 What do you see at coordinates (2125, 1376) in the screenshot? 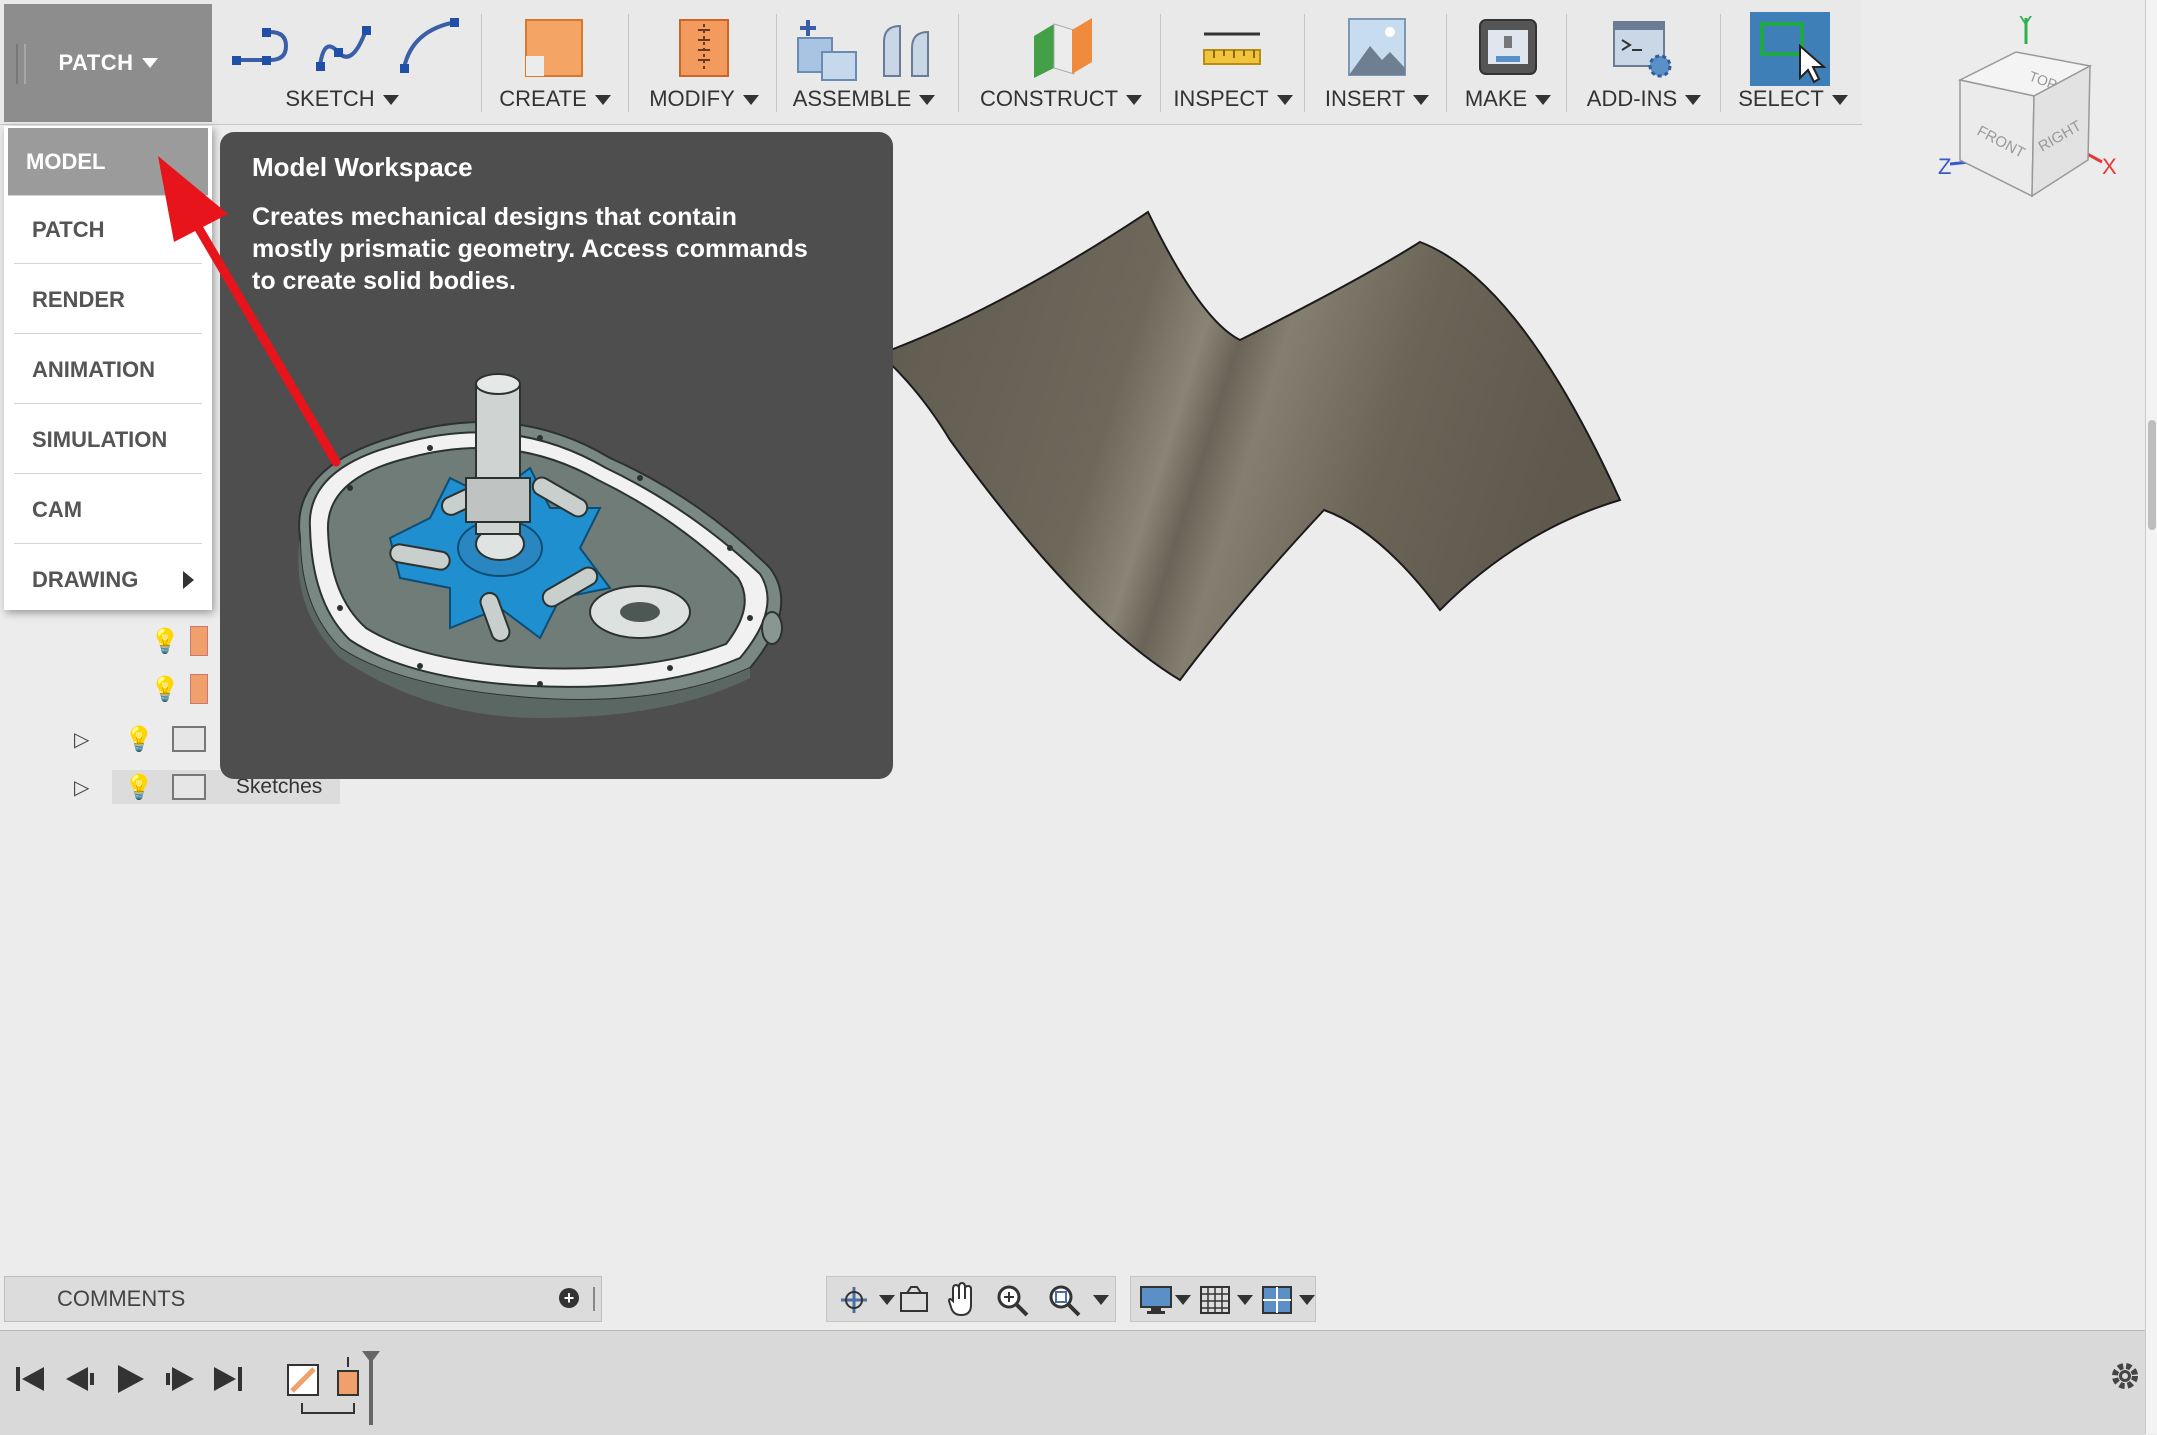
I see `gear-icon` at bounding box center [2125, 1376].